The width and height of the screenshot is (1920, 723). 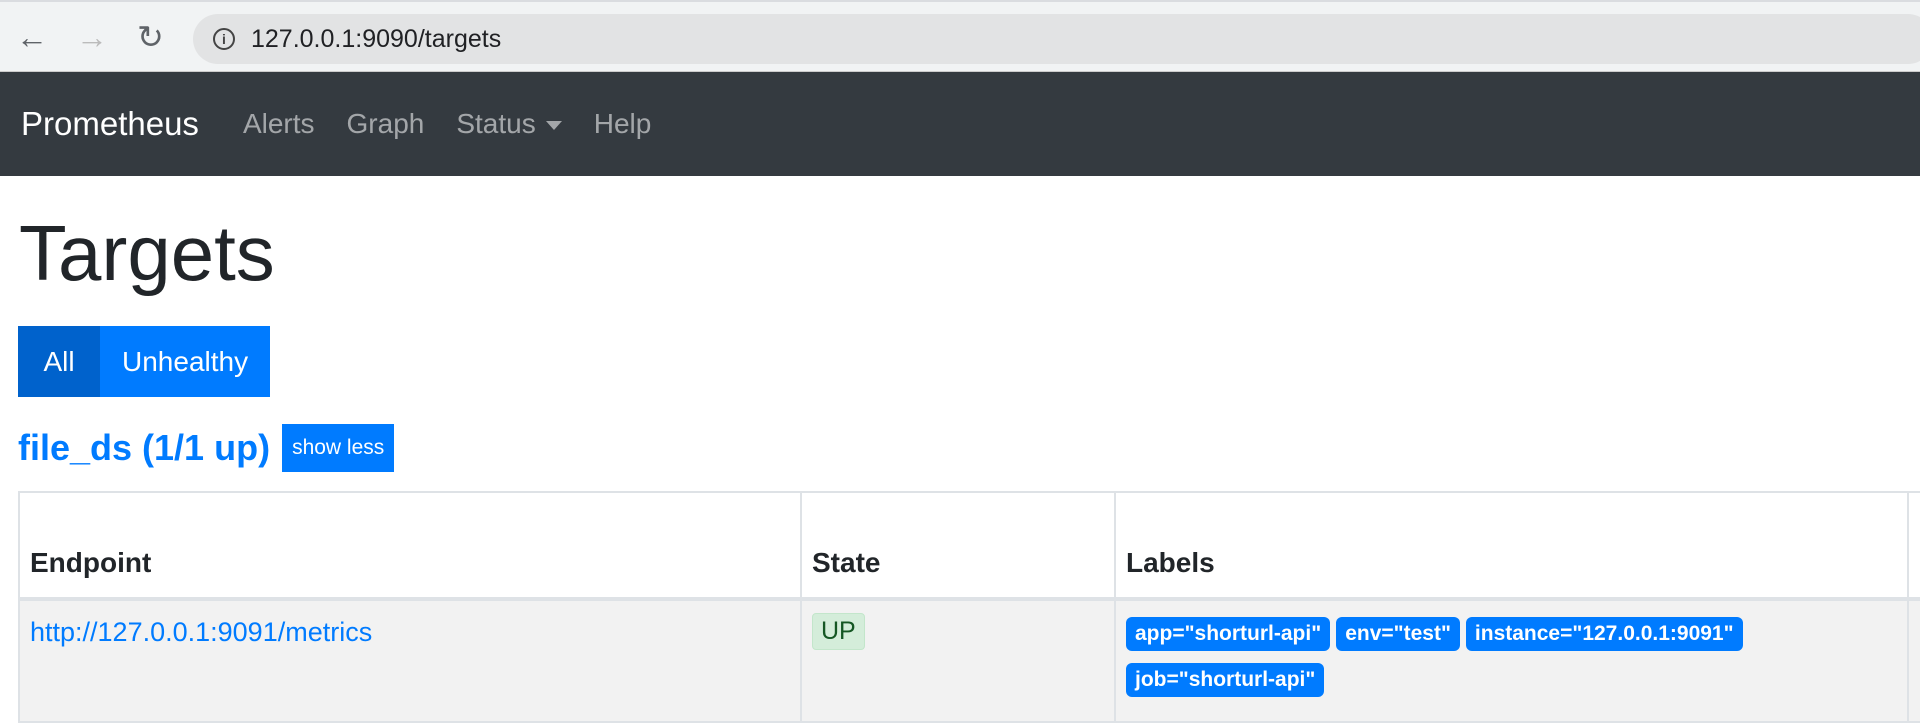 What do you see at coordinates (110, 124) in the screenshot?
I see `brand-link: Prometheus` at bounding box center [110, 124].